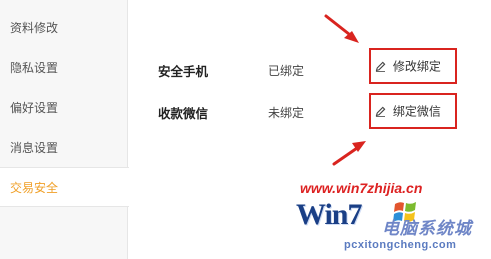 The width and height of the screenshot is (491, 259). Describe the element at coordinates (64, 68) in the screenshot. I see `sidebar-item-privacy: 隐私设置` at that location.